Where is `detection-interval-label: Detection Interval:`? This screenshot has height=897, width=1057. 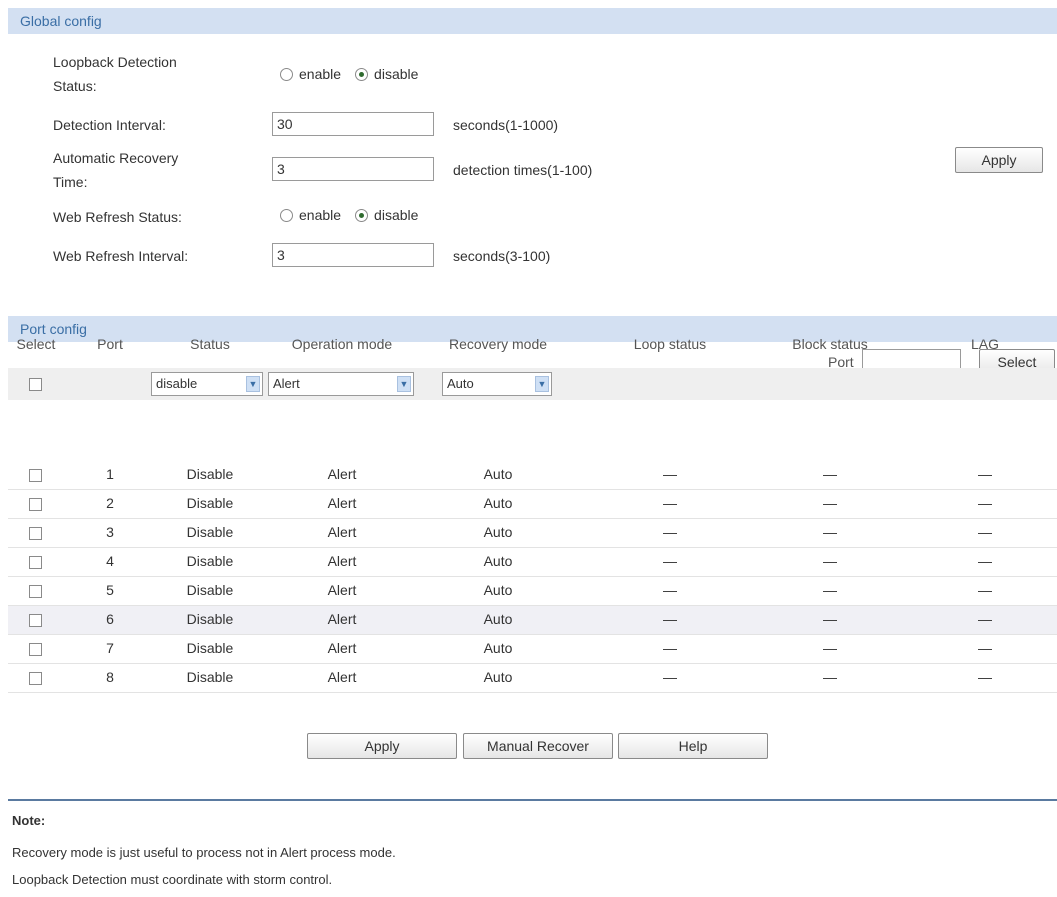 detection-interval-label: Detection Interval: is located at coordinates (109, 125).